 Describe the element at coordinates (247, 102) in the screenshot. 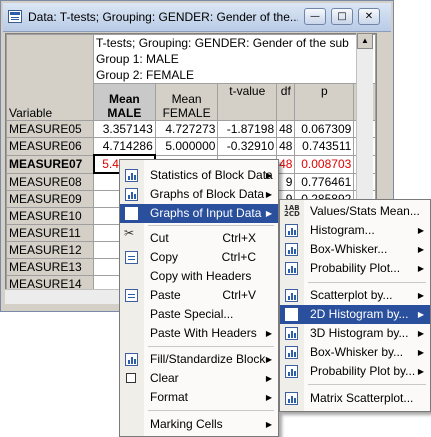

I see `column-header-t-value: t-value` at that location.